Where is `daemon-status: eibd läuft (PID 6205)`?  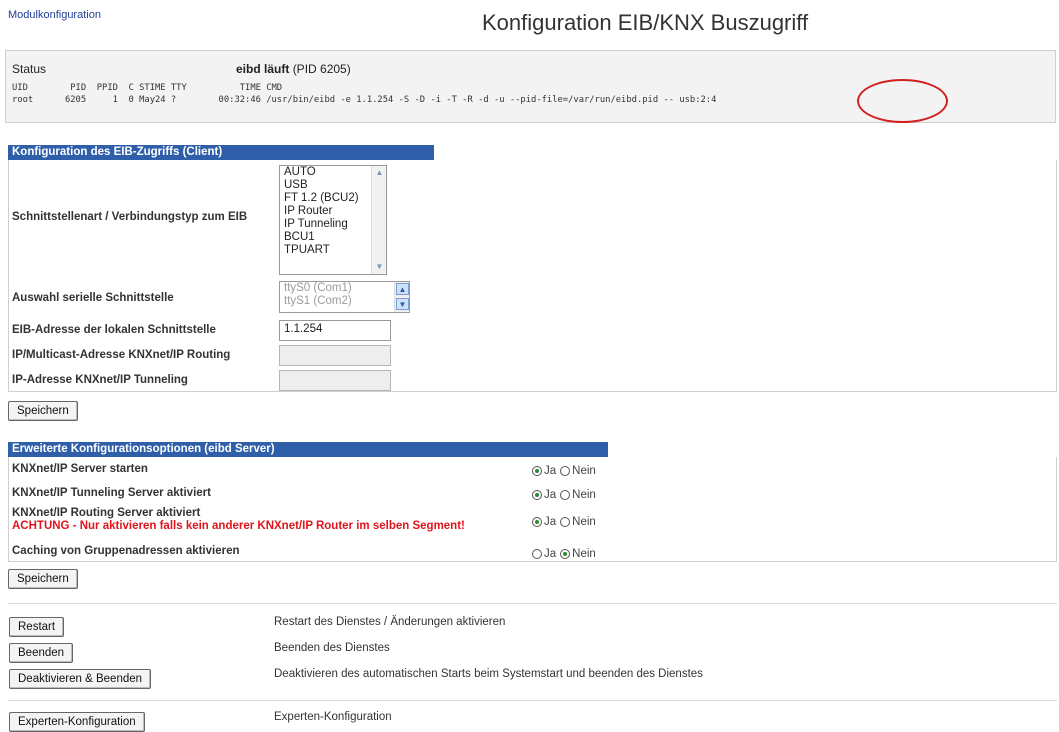 daemon-status: eibd läuft (PID 6205) is located at coordinates (293, 69).